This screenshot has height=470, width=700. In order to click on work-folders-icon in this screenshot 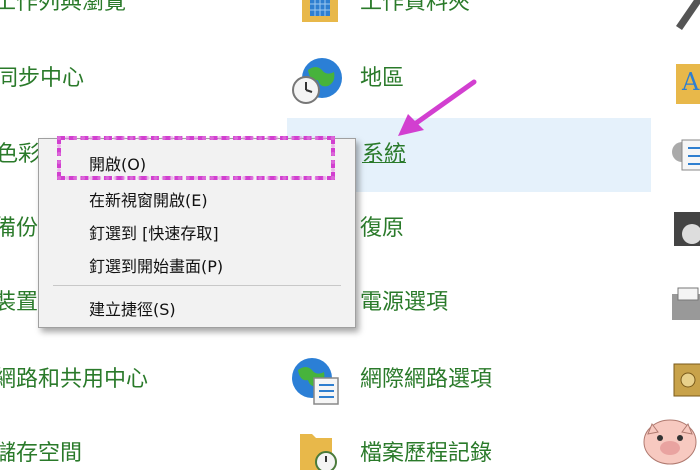, I will do `click(320, 11)`.